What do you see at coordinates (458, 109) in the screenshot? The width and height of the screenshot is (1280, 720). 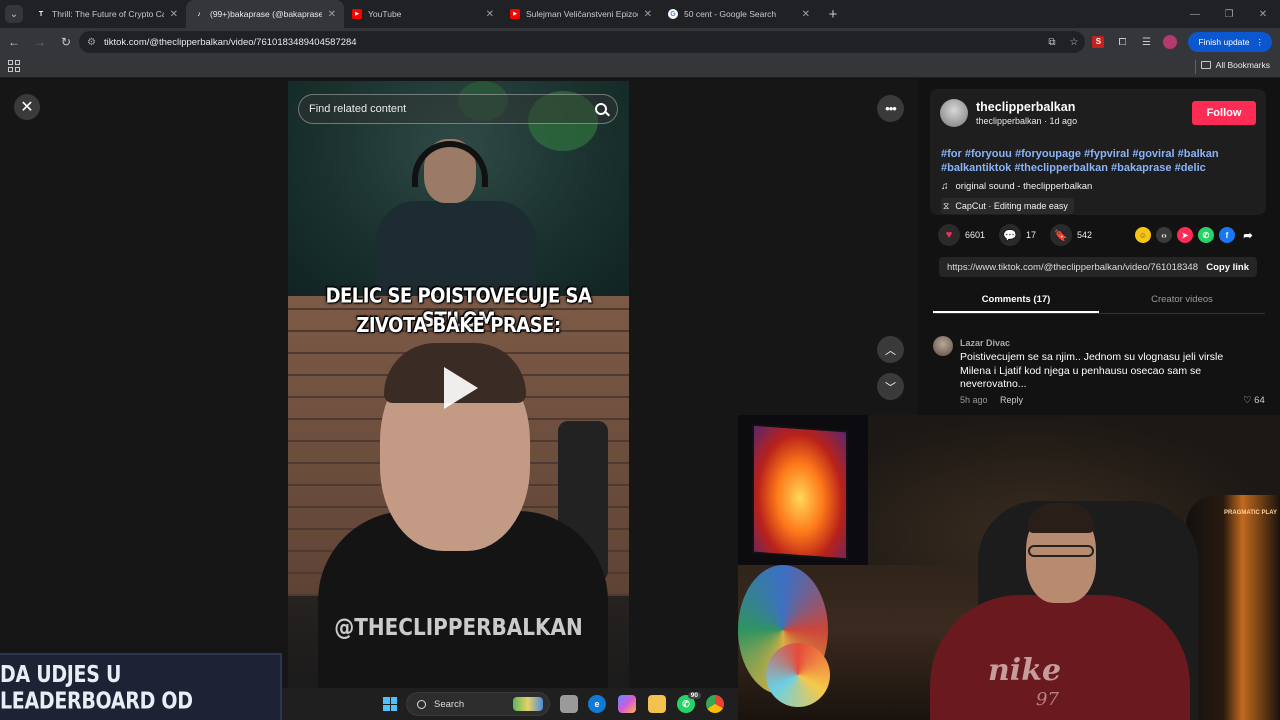 I see `video-search-input: Find related content` at bounding box center [458, 109].